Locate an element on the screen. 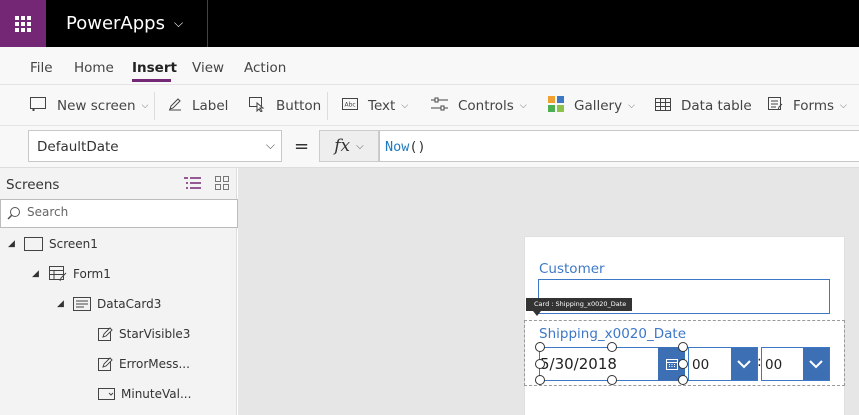  selection-tooltip: Card : Shipping_x0020_Date is located at coordinates (579, 304).